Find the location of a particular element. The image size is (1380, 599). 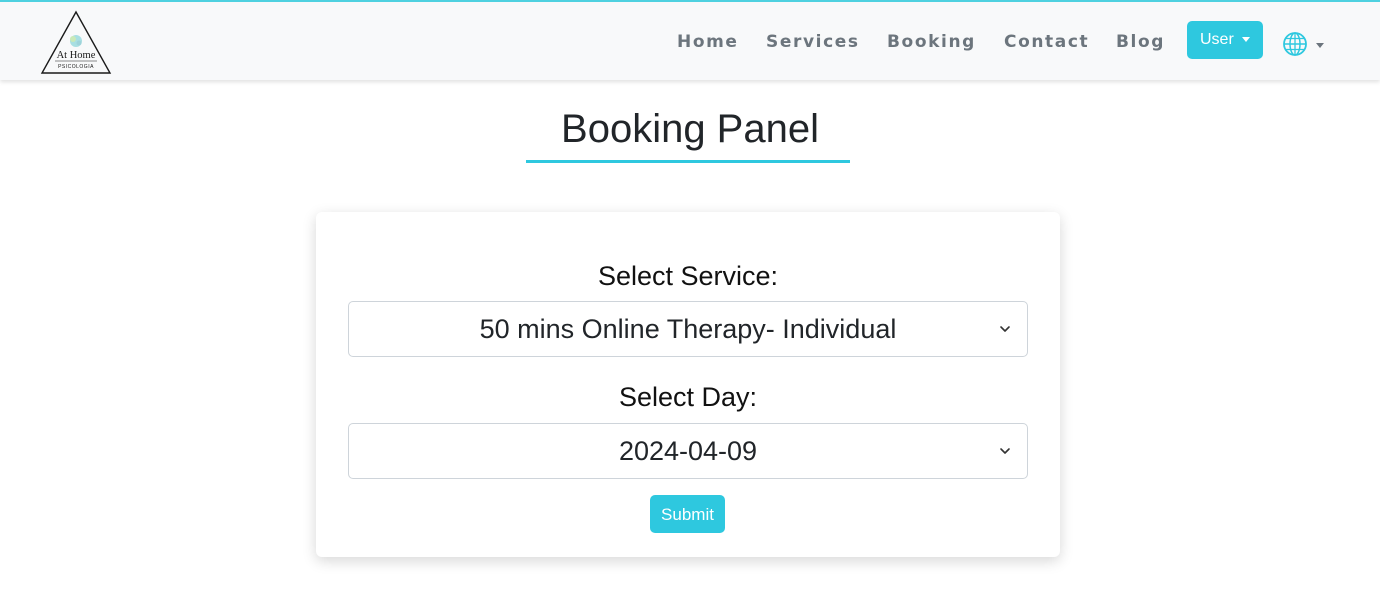

day-select: 2024-04-09 is located at coordinates (688, 451).